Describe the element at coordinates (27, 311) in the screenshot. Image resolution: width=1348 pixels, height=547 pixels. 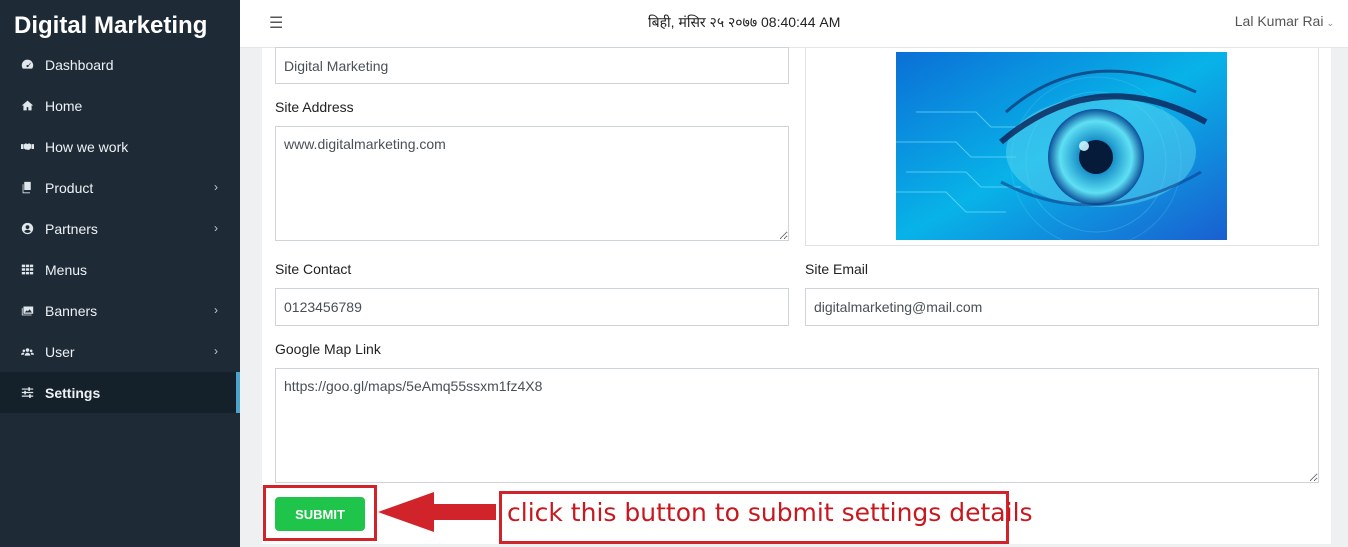
I see `images-icon` at that location.